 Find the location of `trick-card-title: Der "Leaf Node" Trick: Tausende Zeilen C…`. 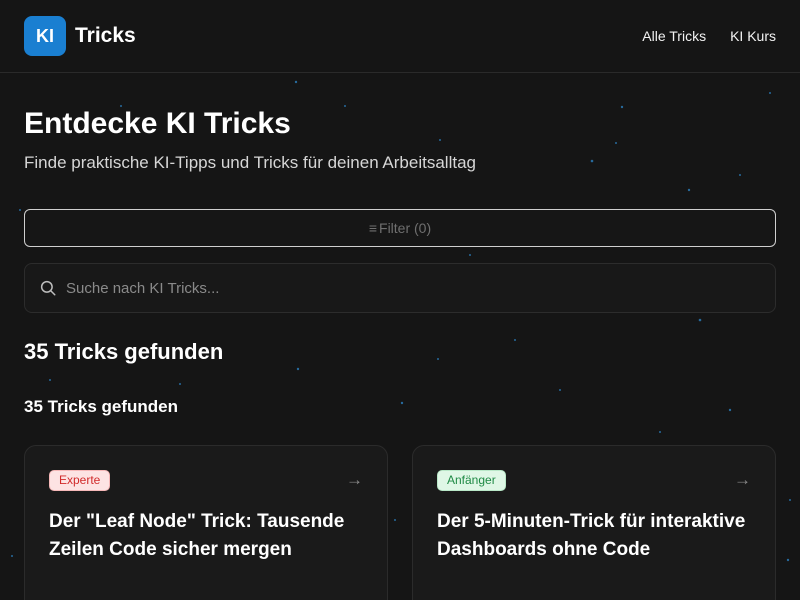

trick-card-title: Der "Leaf Node" Trick: Tausende Zeilen C… is located at coordinates (206, 536).